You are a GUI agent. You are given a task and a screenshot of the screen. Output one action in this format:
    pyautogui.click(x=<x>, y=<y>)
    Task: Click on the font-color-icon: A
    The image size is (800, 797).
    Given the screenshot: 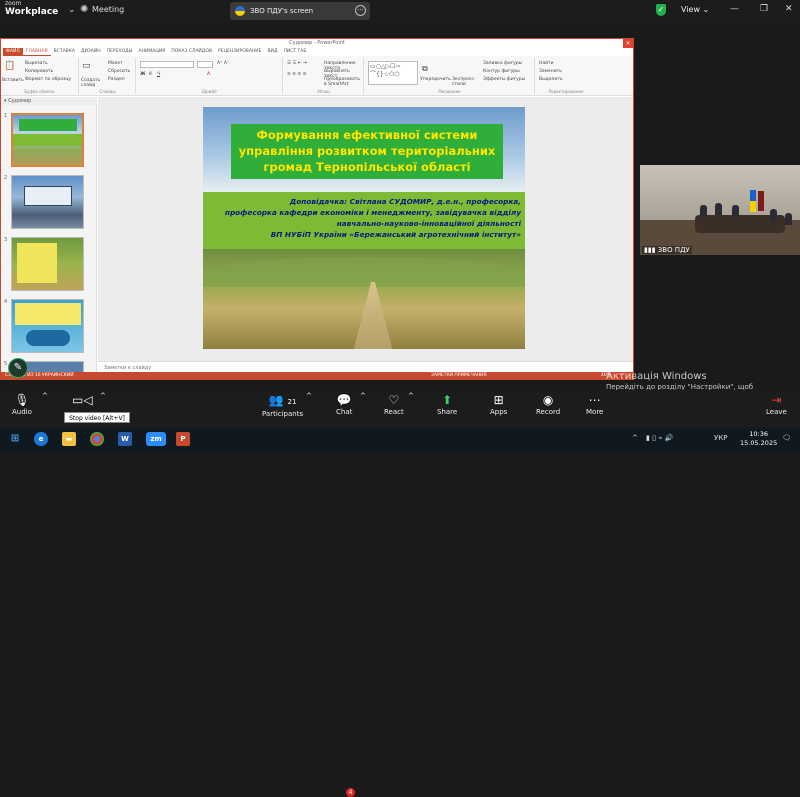 What is the action you would take?
    pyautogui.click(x=208, y=74)
    